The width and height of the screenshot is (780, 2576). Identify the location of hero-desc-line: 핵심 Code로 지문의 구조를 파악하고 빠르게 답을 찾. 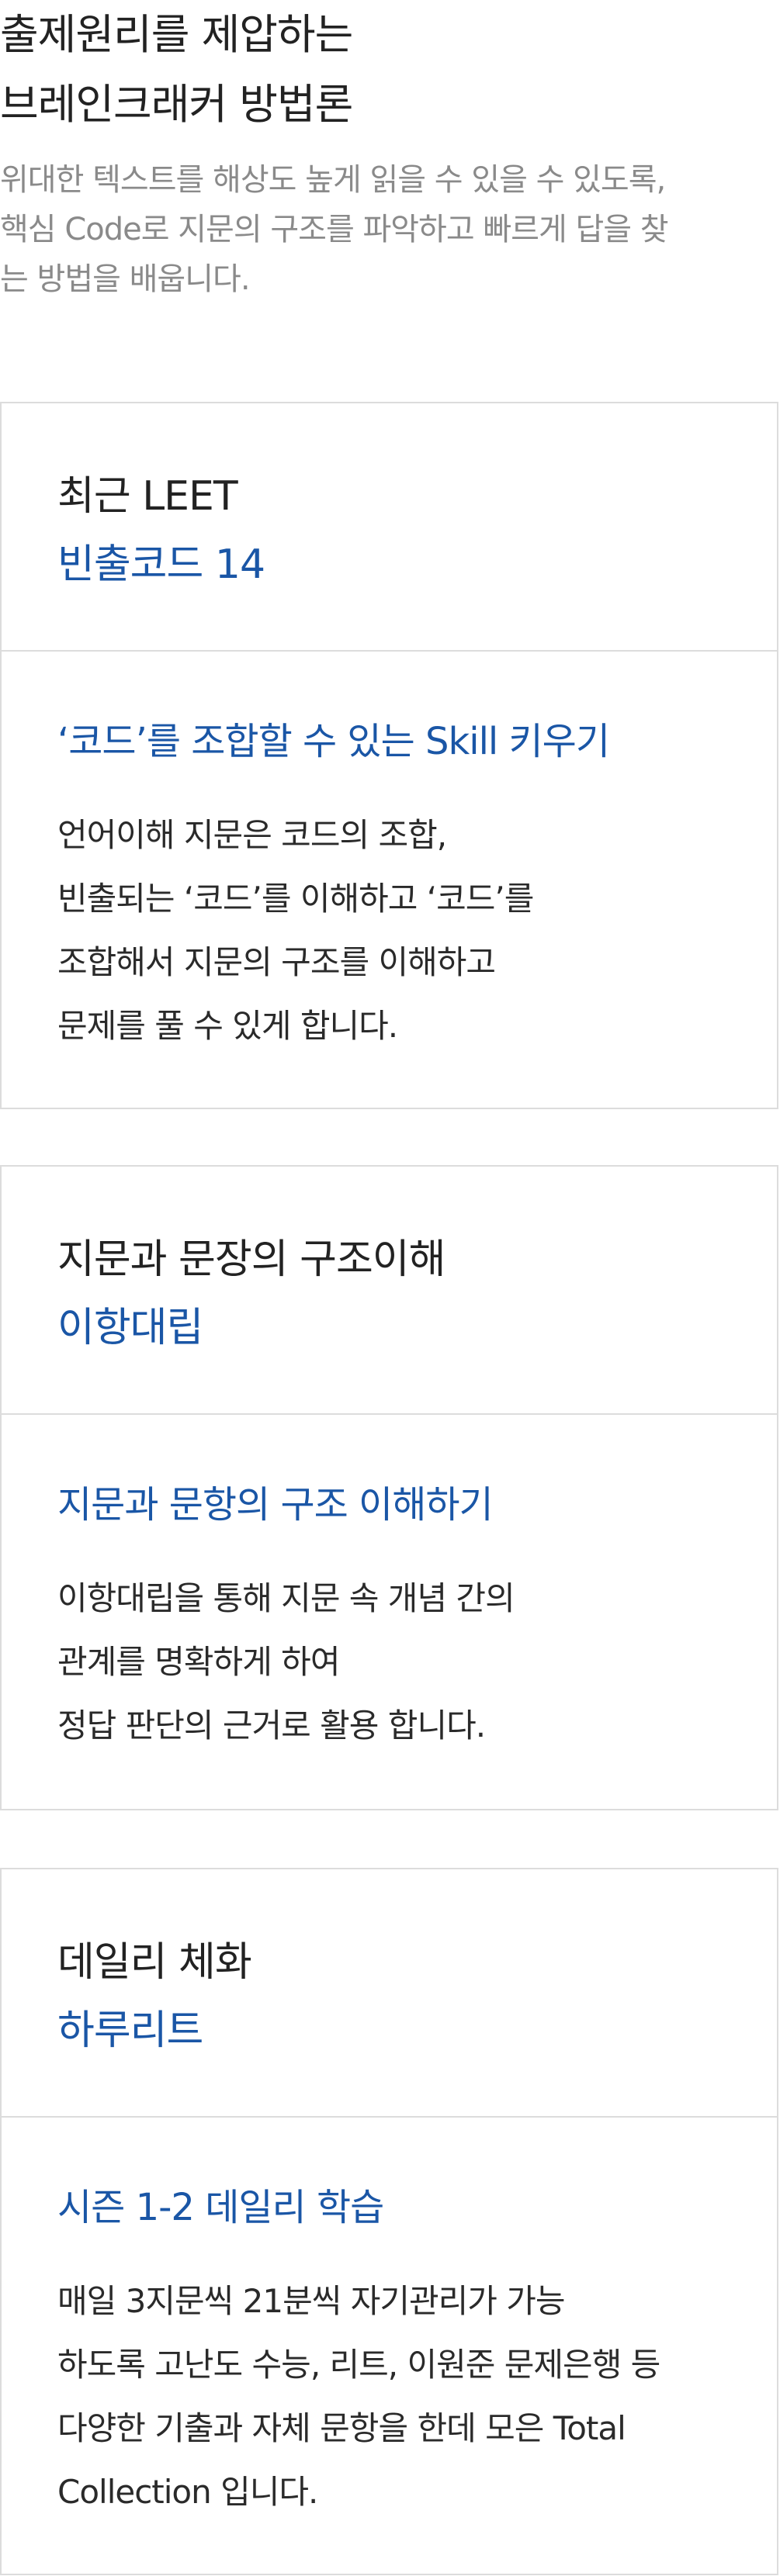
(335, 229).